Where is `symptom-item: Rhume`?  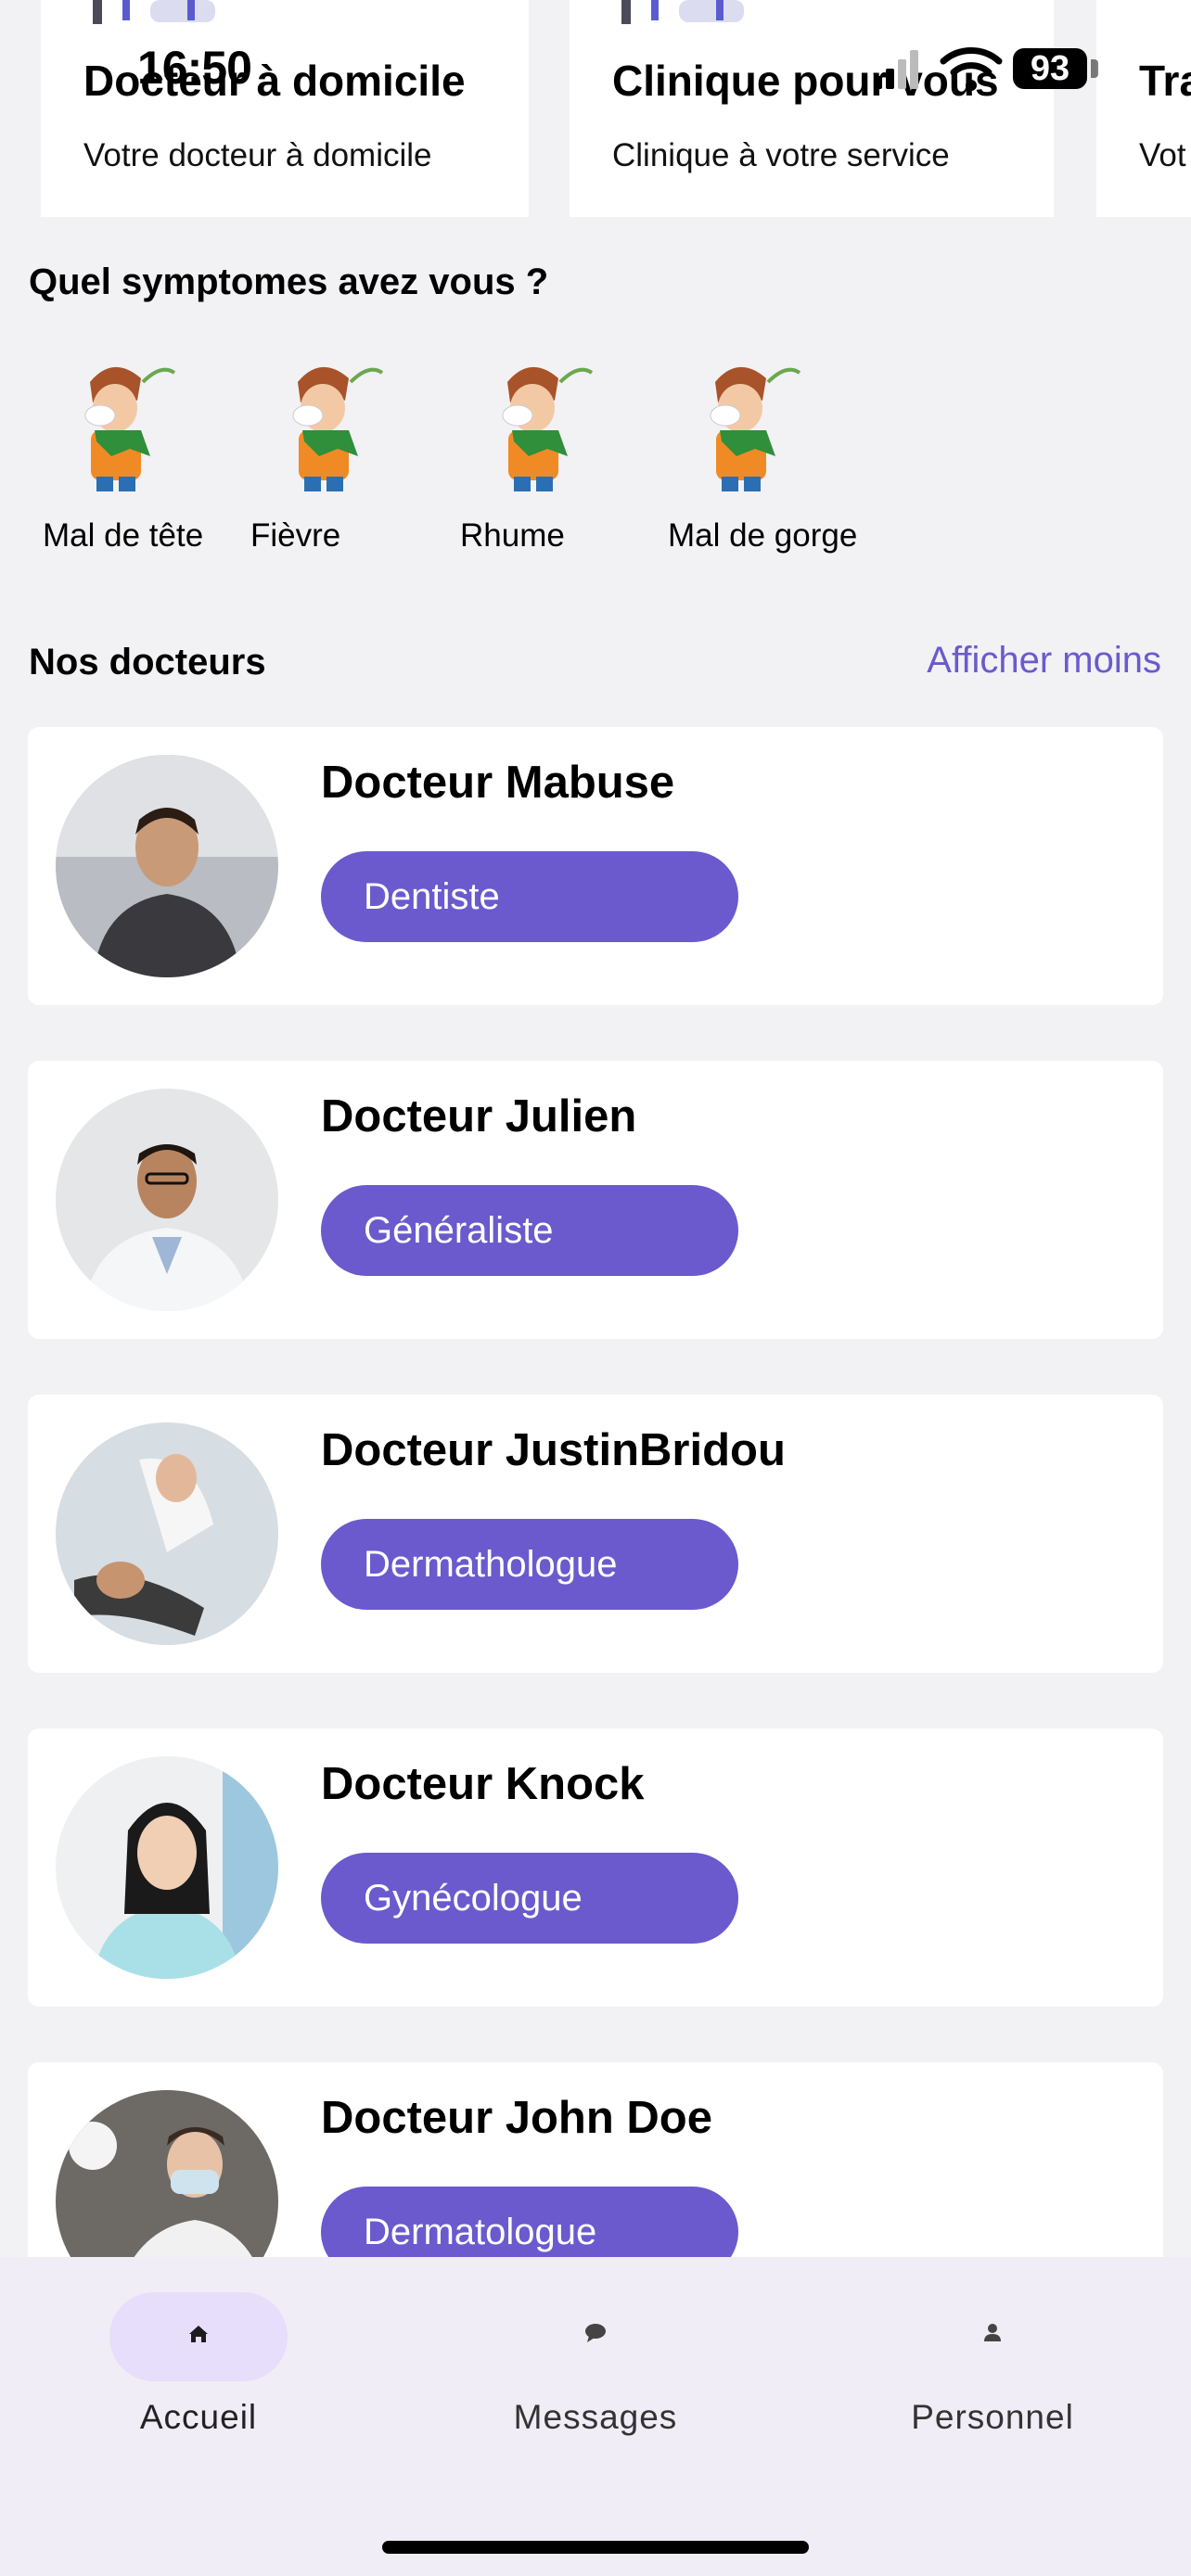
symptom-item: Rhume is located at coordinates (545, 456).